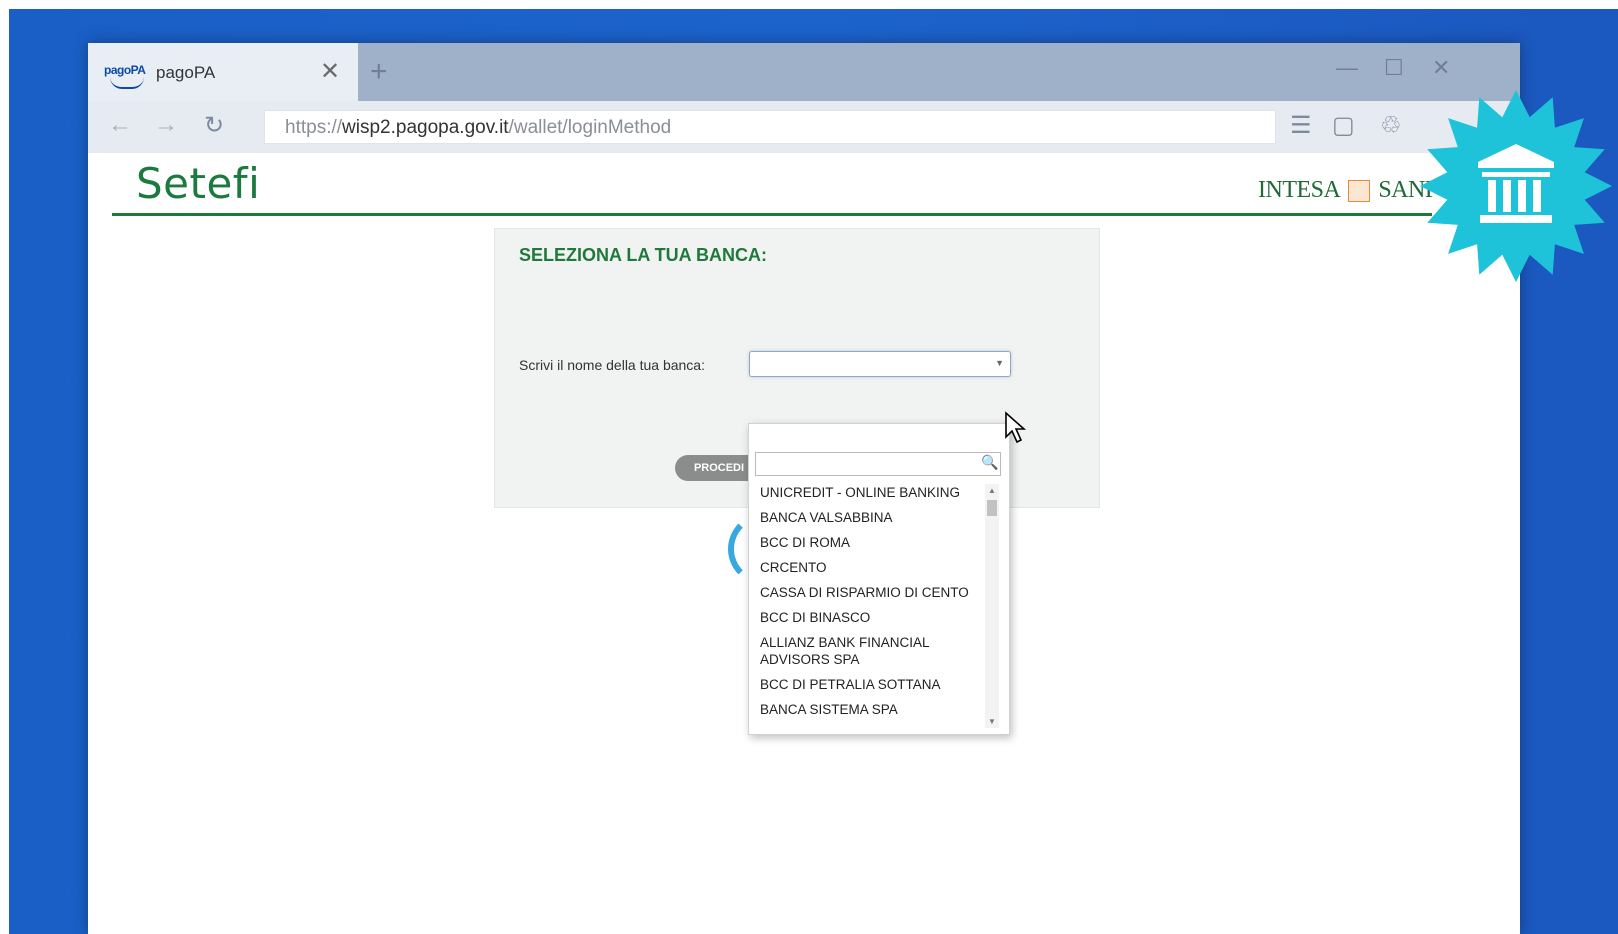 This screenshot has height=934, width=1618. What do you see at coordinates (866, 651) in the screenshot?
I see `list-item: ALLIANZ BANK FINANCIAL ADVISORS SPA` at bounding box center [866, 651].